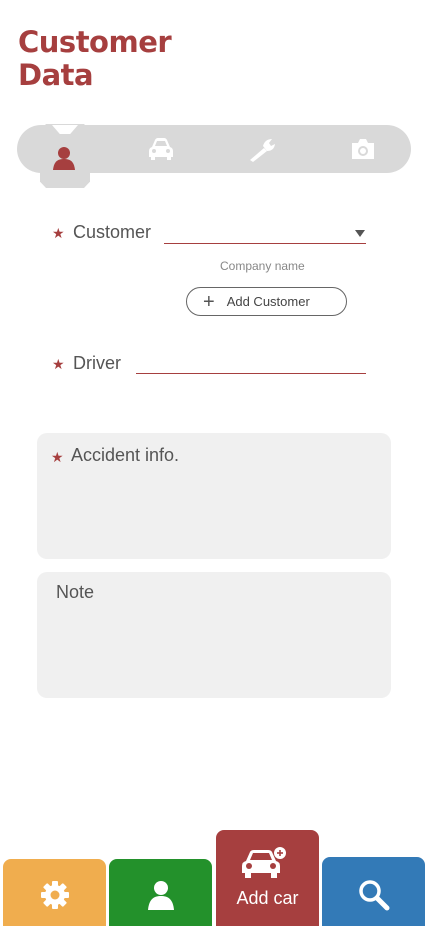 The width and height of the screenshot is (428, 926). I want to click on note-textarea: Note, so click(214, 635).